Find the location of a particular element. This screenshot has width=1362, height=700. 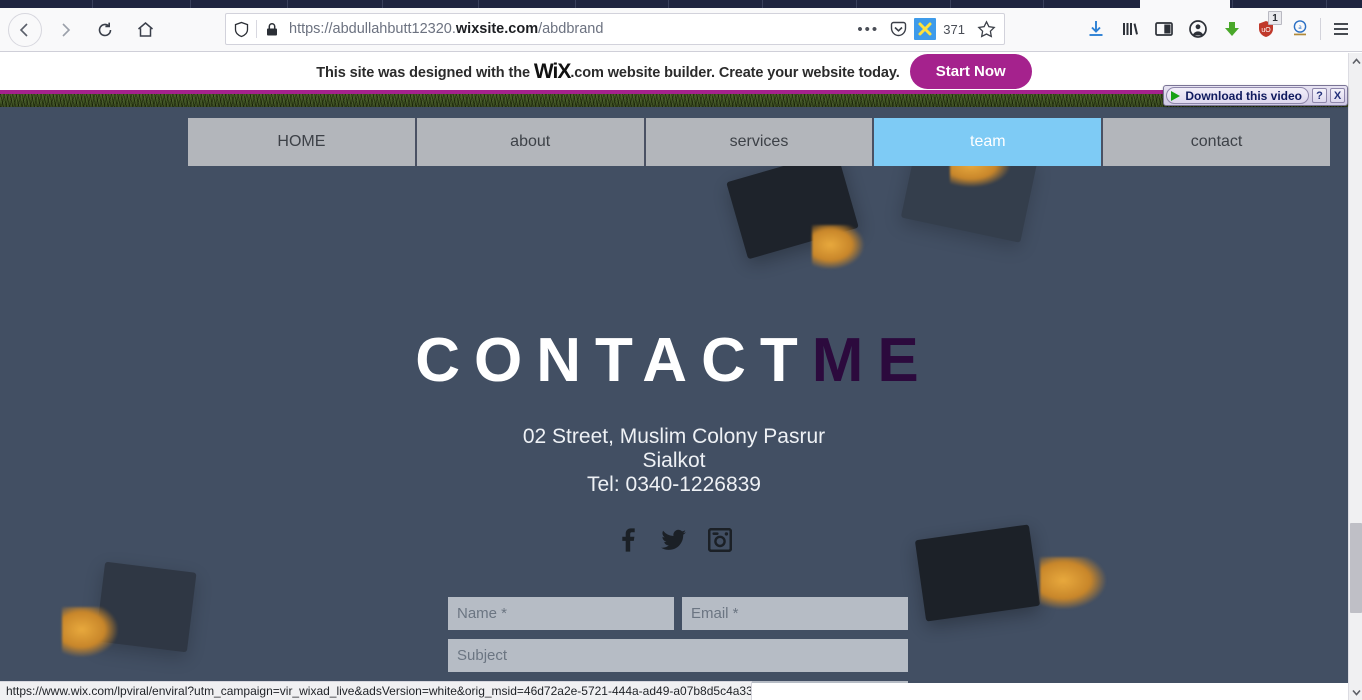

form-row-subject is located at coordinates (678, 655).